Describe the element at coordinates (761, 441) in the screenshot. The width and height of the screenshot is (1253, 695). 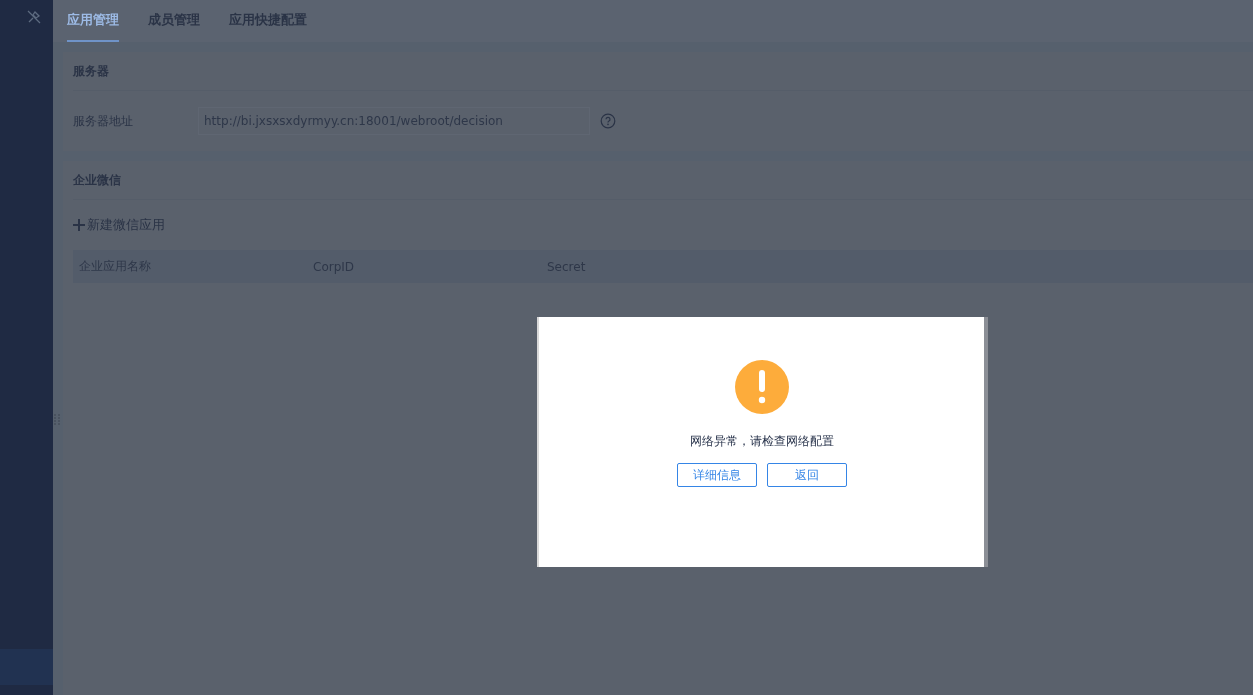
I see `error-message: 网络异常，请检查网络配置` at that location.